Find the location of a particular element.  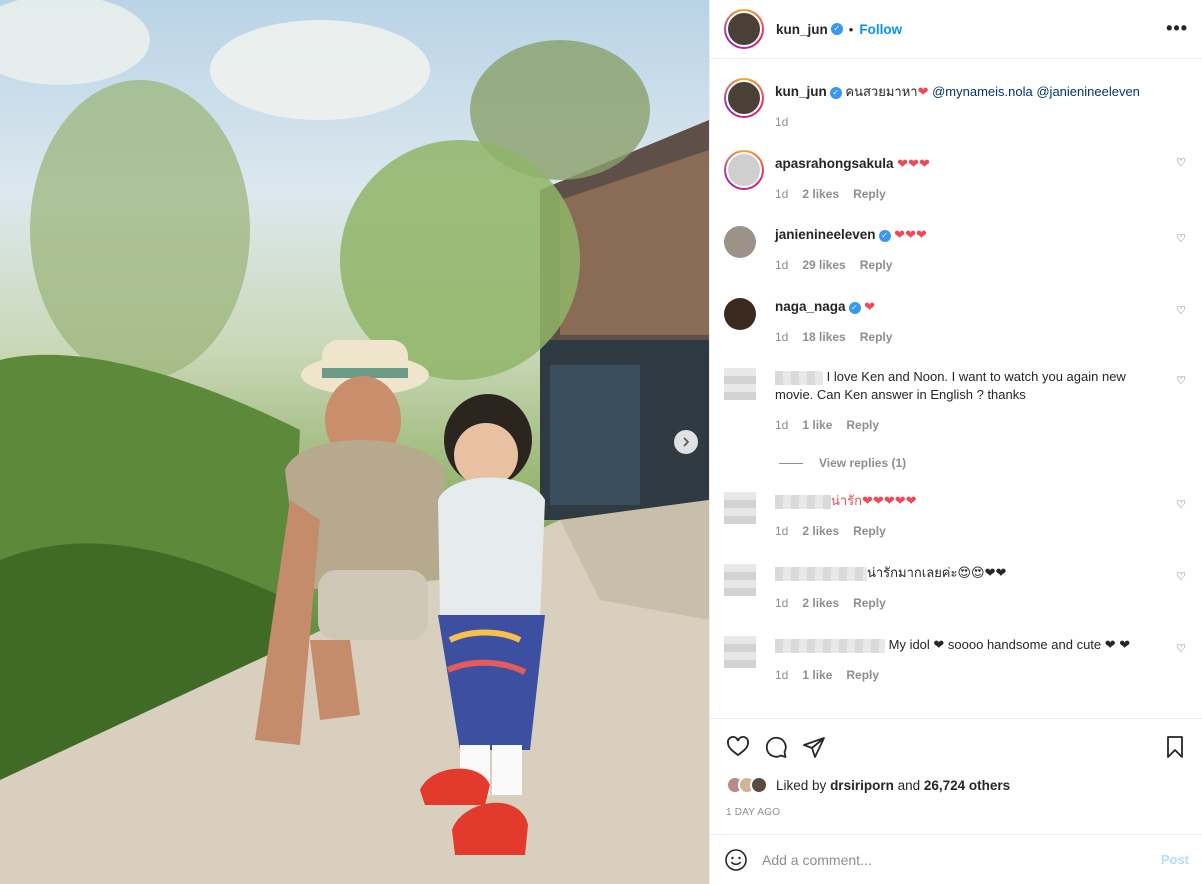

liked-by-and: and is located at coordinates (909, 785).